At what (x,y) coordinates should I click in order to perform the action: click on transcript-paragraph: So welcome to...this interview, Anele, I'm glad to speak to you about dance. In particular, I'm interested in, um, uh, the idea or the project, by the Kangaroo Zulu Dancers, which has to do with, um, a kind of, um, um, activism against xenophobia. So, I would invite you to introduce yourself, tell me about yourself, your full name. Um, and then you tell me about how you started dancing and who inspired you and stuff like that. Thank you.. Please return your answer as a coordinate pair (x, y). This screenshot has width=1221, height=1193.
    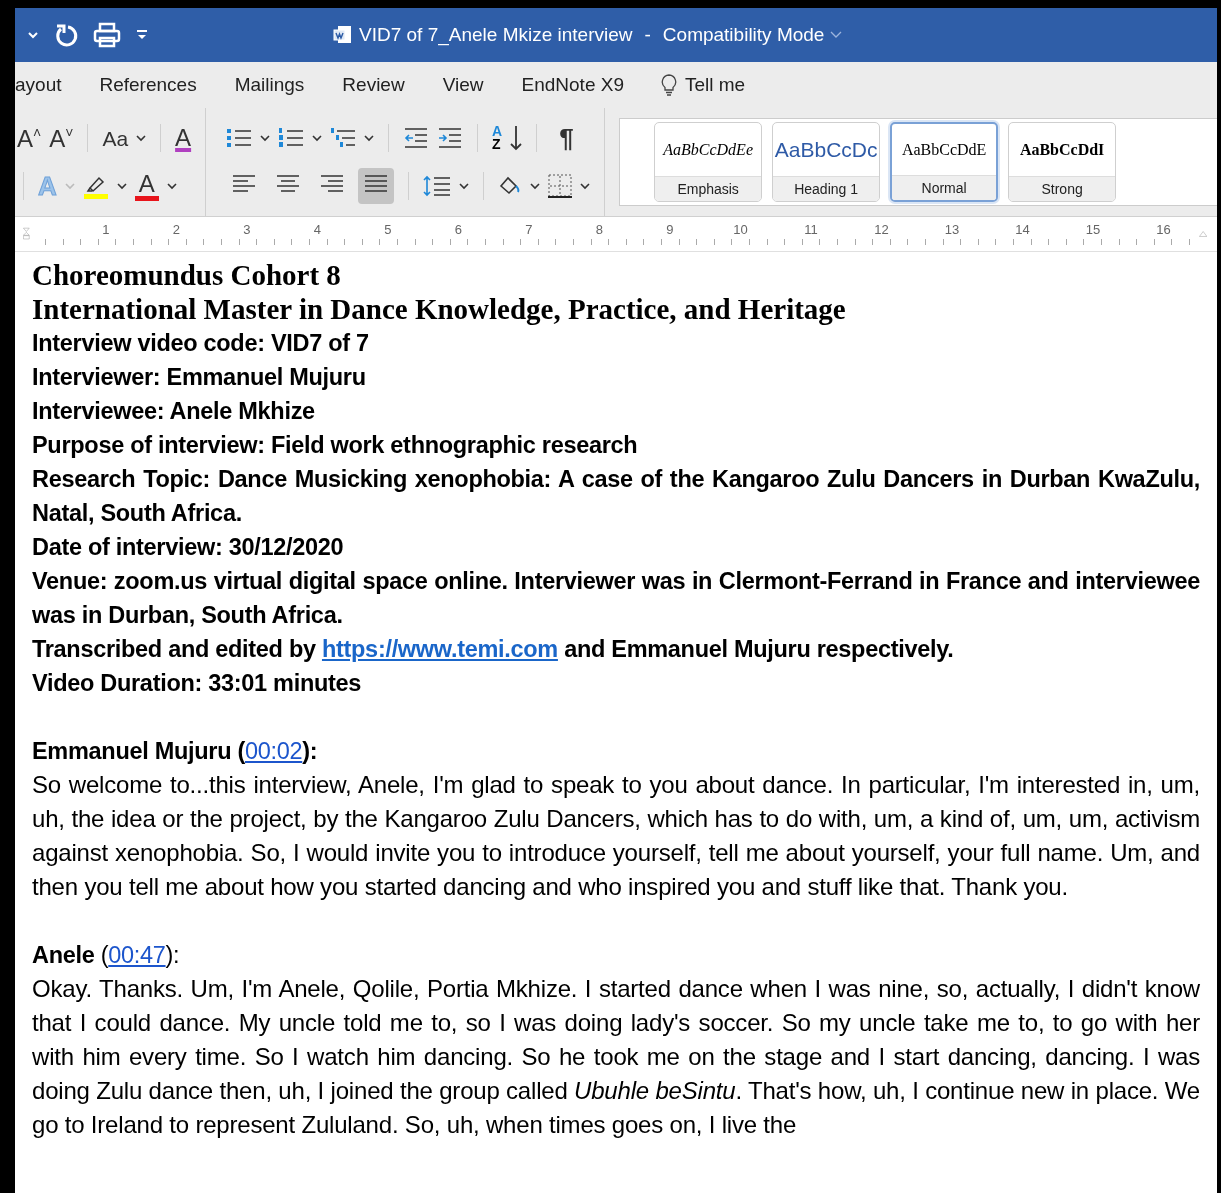
    Looking at the image, I should click on (616, 836).